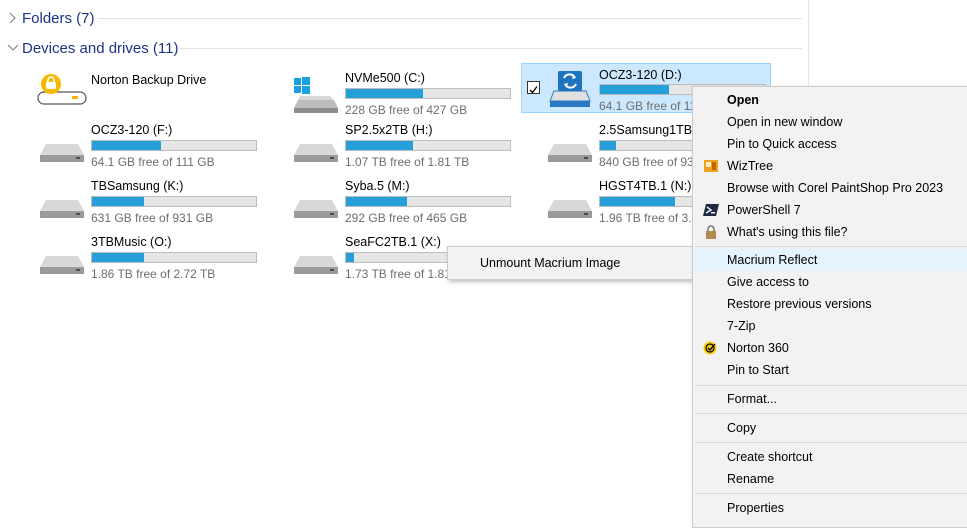 The width and height of the screenshot is (967, 528). Describe the element at coordinates (389, 130) in the screenshot. I see `drive-name: SP2.5x2TB (H:)` at that location.